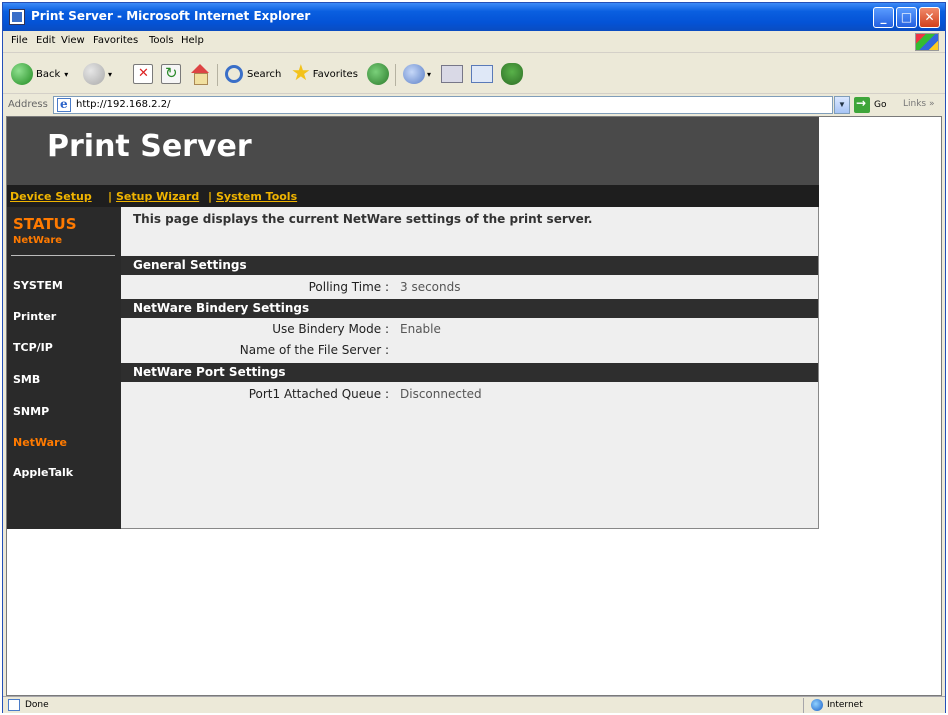  I want to click on sidebar-item-smb: SMB, so click(26, 379).